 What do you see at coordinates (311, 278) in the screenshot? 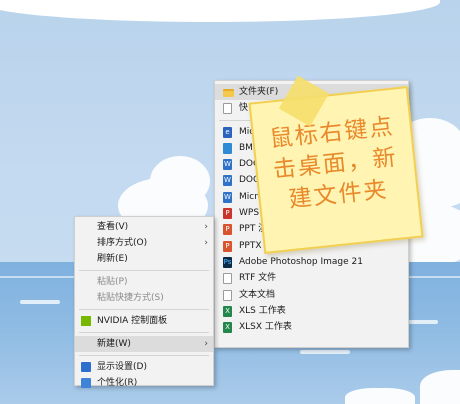
I see `new-rtf-item: RTF 文件` at bounding box center [311, 278].